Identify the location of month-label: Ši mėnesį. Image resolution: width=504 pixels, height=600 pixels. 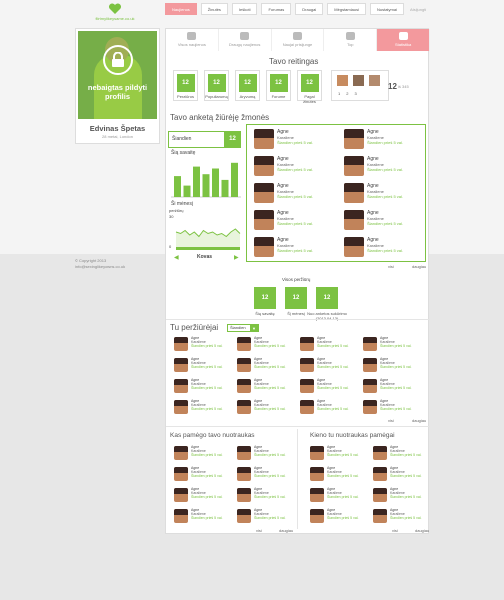
(182, 204).